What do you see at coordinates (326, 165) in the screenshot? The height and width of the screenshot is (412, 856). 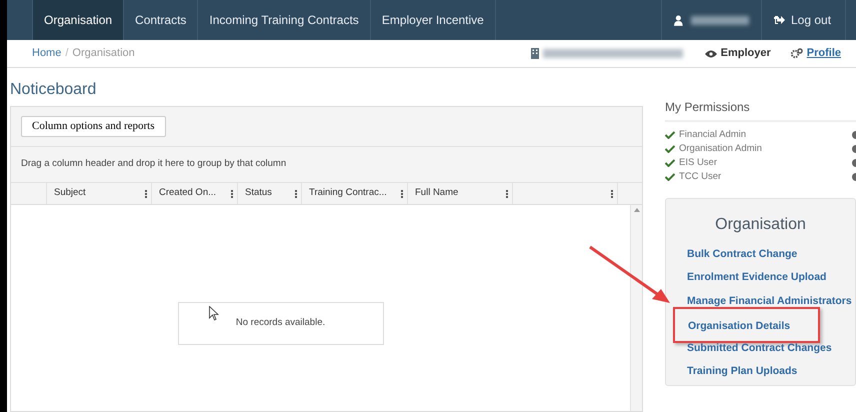 I see `group-hint: Drag a column header and drop it here to group by that column` at bounding box center [326, 165].